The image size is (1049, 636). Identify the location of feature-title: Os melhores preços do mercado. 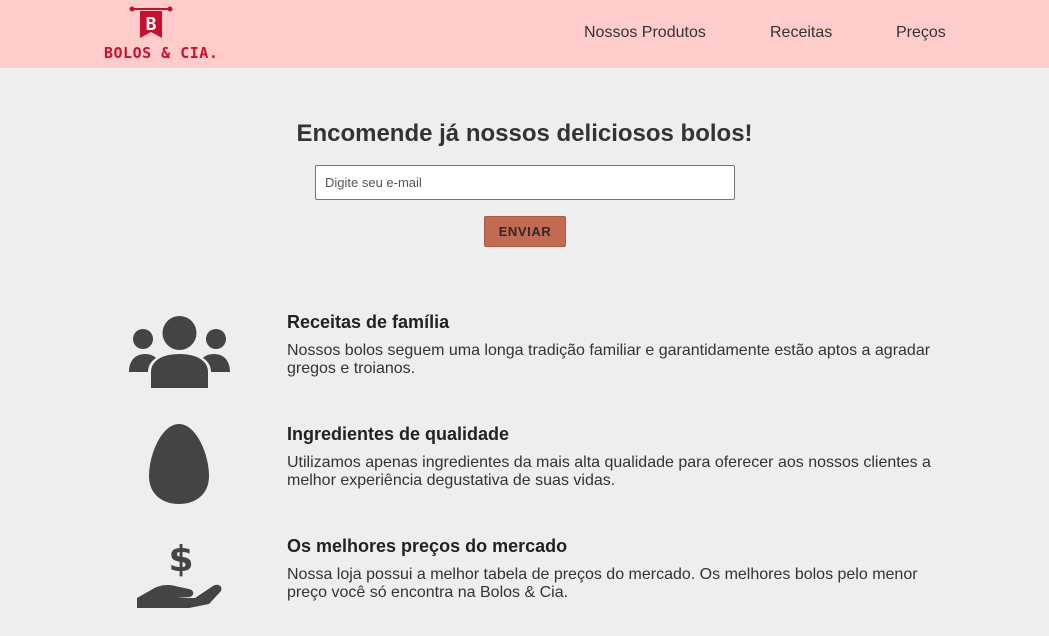
(427, 546).